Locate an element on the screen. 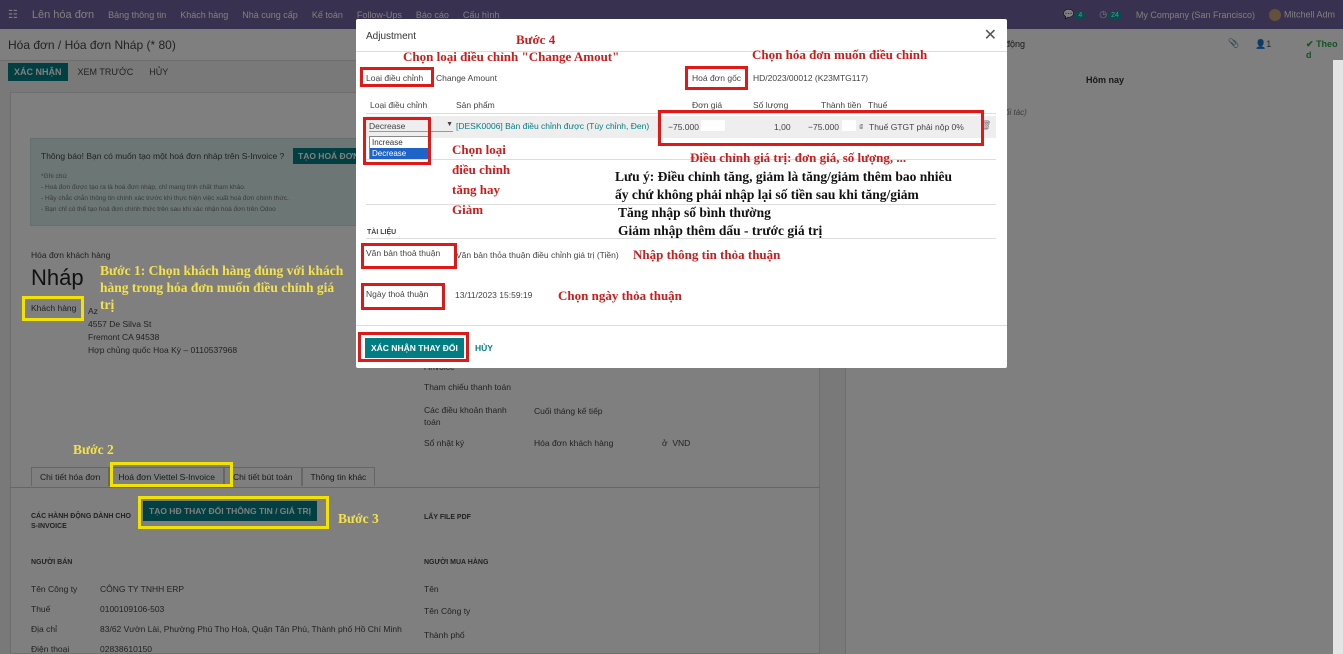  highlight-customer is located at coordinates (53, 308).